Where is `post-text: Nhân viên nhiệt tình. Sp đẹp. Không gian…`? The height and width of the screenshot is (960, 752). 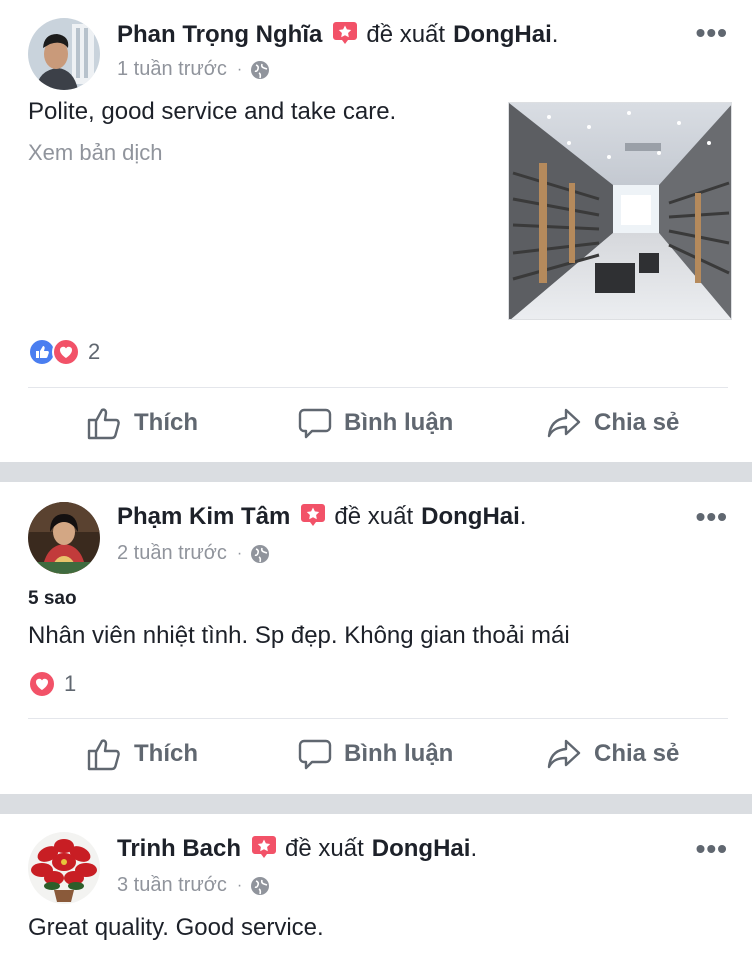 post-text: Nhân viên nhiệt tình. Sp đẹp. Không gian… is located at coordinates (299, 635).